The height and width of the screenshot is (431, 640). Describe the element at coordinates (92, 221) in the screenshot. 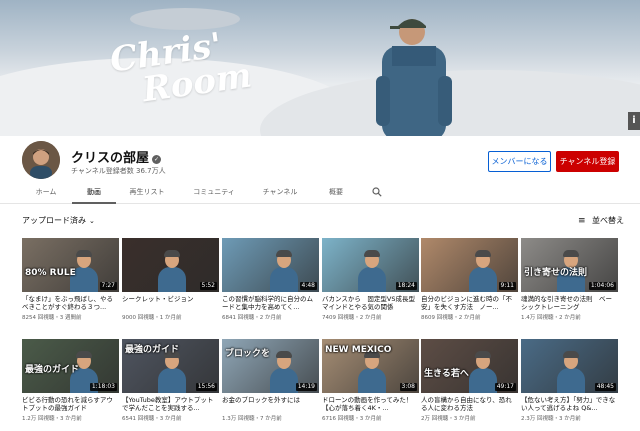

I see `chevron-down-icon: ⌄` at that location.